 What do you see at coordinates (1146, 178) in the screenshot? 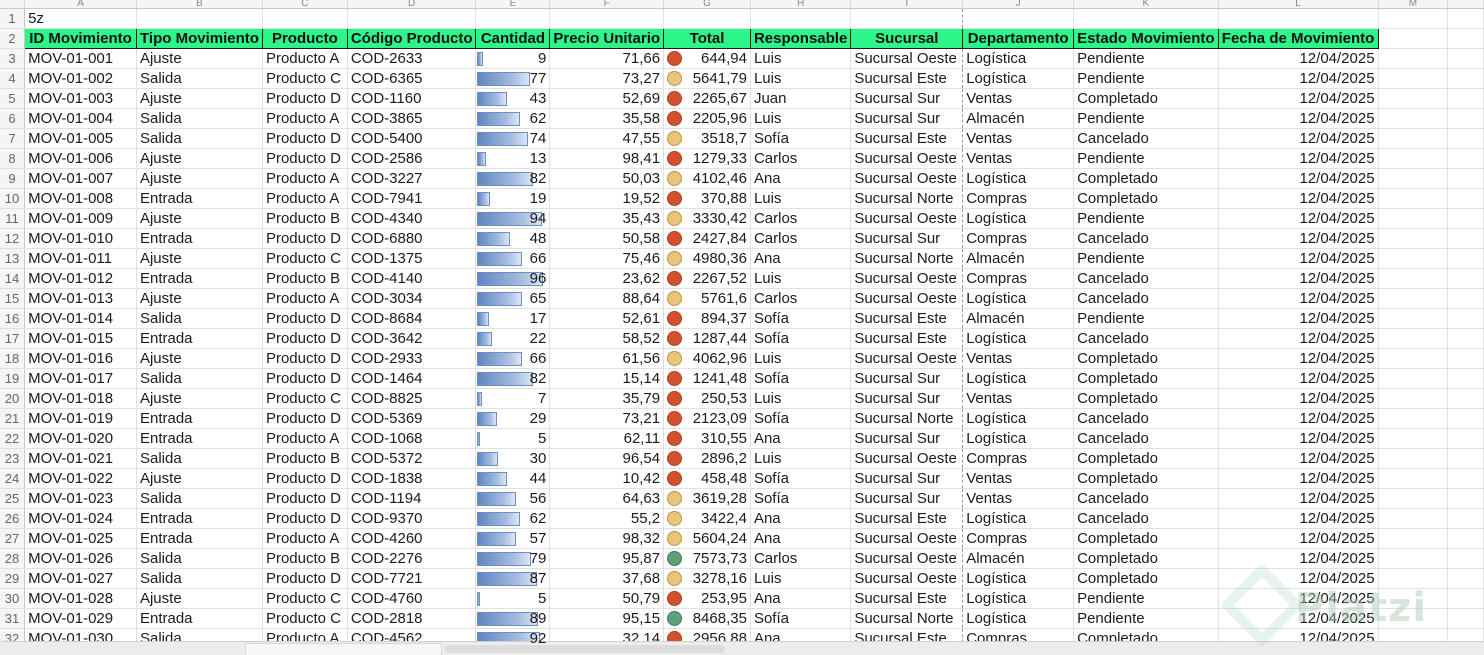
I see `estado-cell: Completado` at bounding box center [1146, 178].